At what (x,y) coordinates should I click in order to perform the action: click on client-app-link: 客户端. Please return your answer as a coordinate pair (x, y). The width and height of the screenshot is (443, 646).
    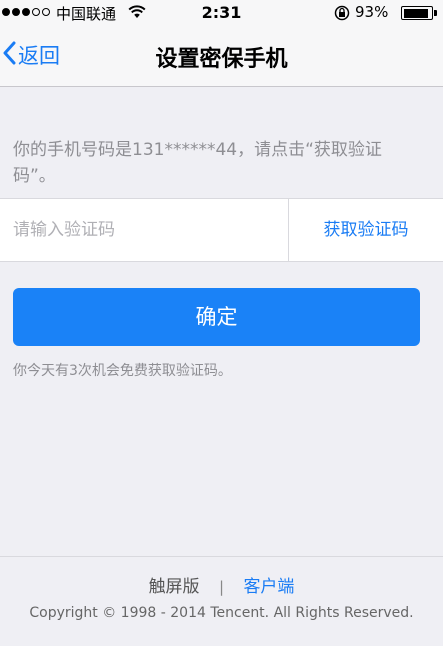
    Looking at the image, I should click on (268, 584).